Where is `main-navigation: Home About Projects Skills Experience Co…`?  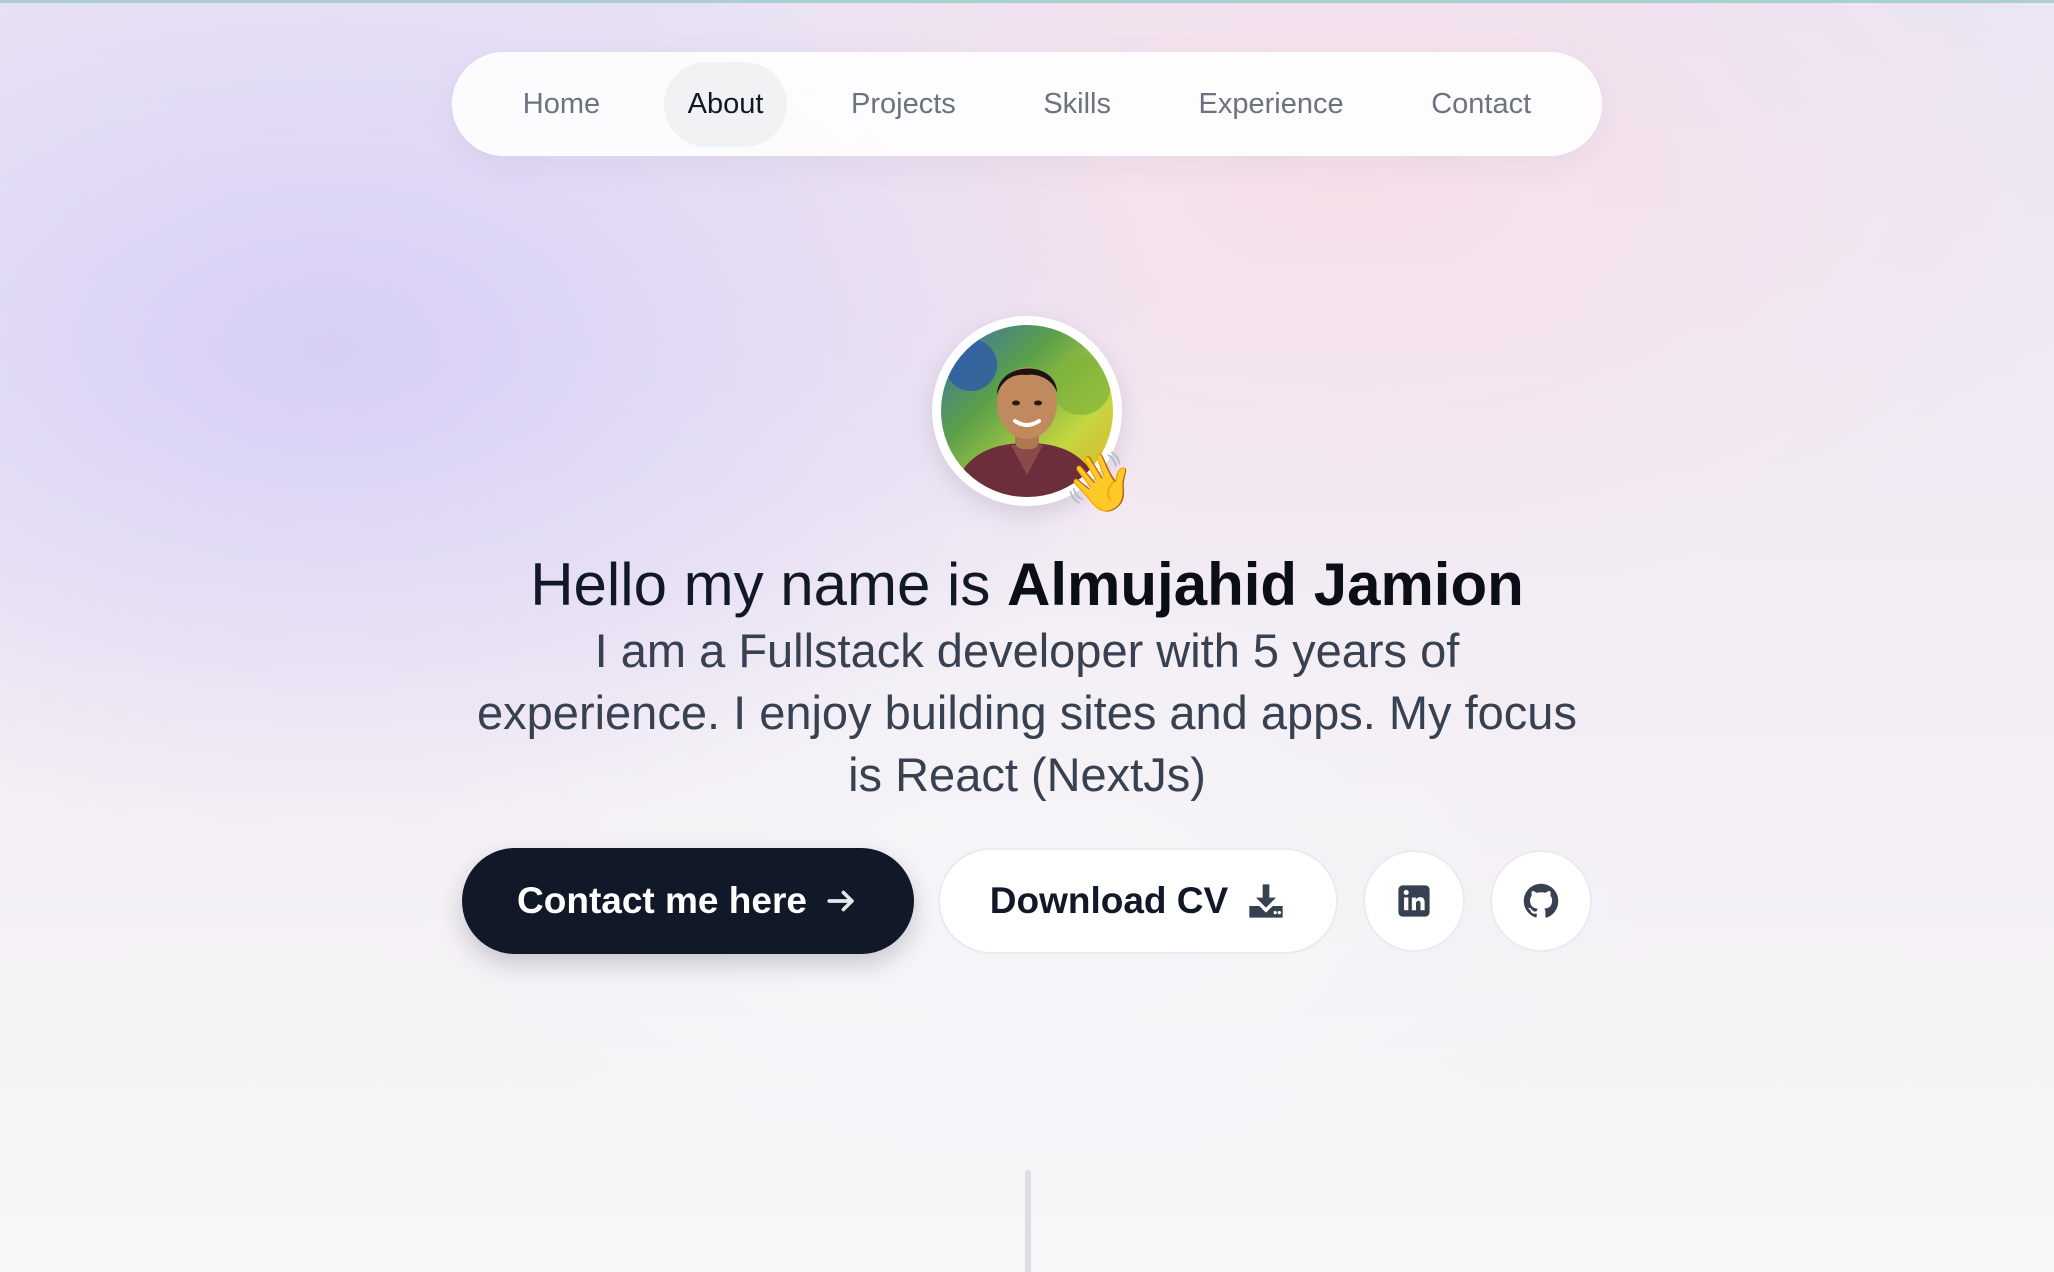 main-navigation: Home About Projects Skills Experience Co… is located at coordinates (1027, 104).